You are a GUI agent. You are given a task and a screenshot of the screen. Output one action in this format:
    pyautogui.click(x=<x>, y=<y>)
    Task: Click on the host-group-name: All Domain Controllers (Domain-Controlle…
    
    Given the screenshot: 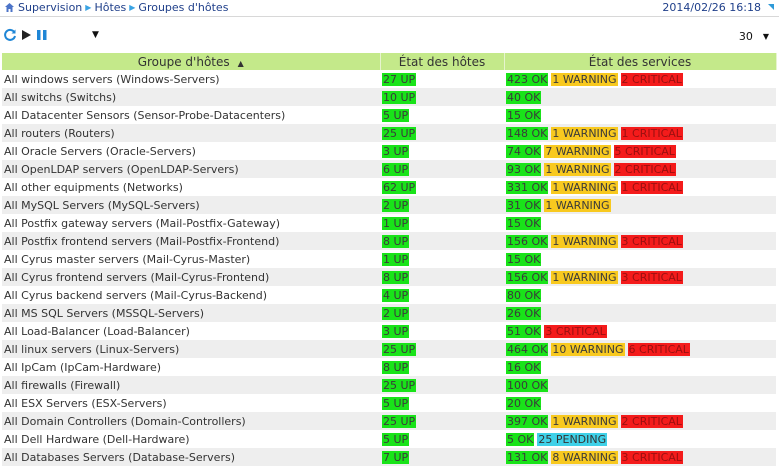 What is the action you would take?
    pyautogui.click(x=191, y=421)
    